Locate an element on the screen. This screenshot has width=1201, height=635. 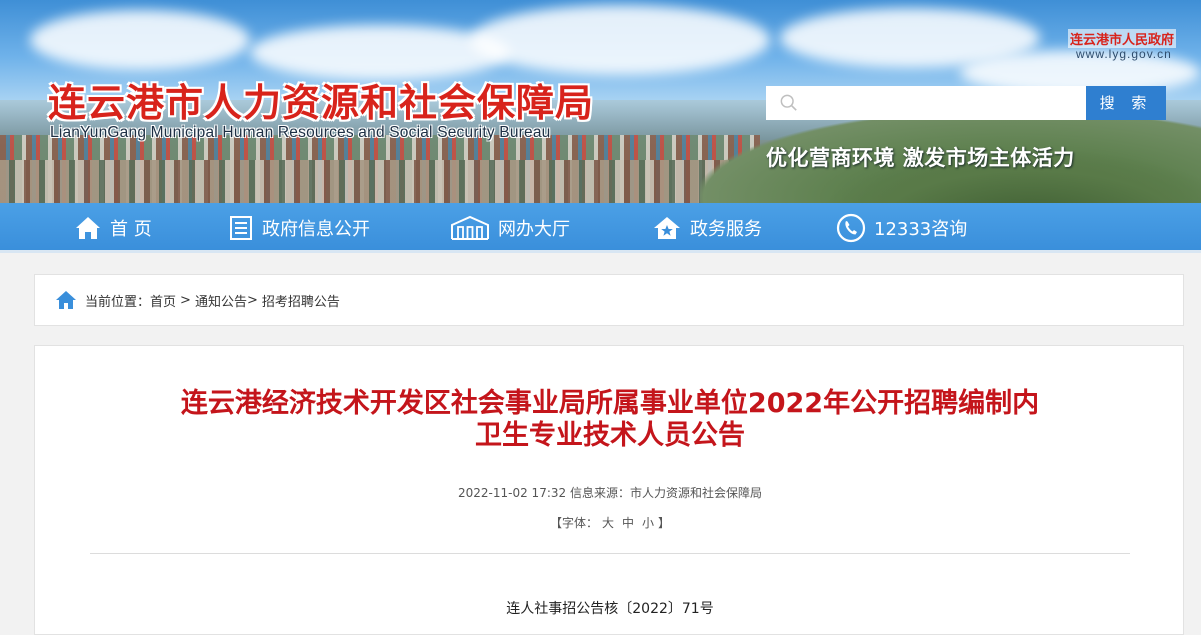
slogan: 优化营商环境 激发市场主体活力 is located at coordinates (920, 158).